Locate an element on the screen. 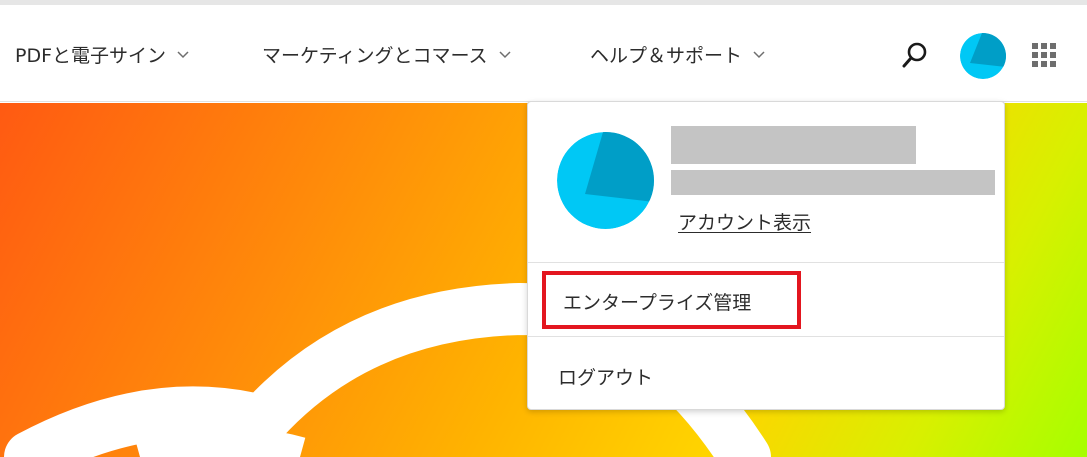 This screenshot has height=457, width=1087. redacted-user-name is located at coordinates (793, 145).